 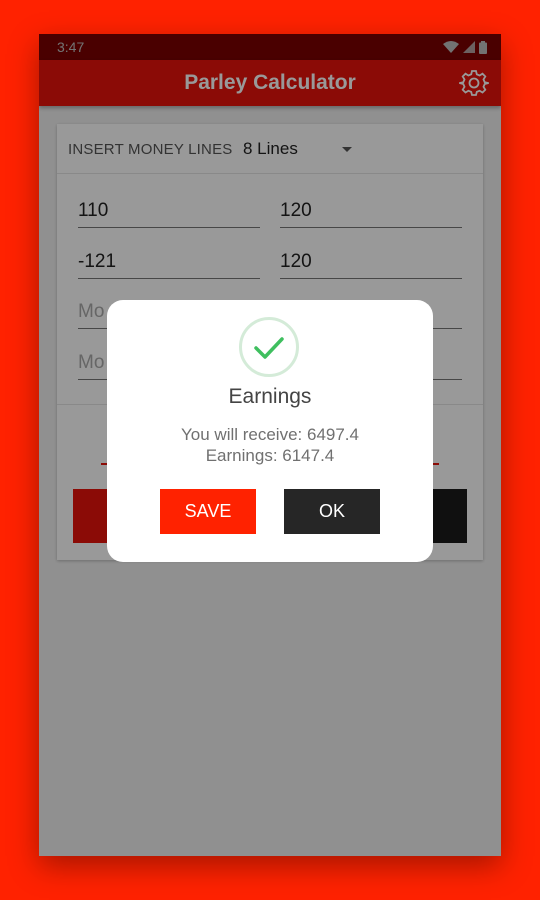 I want to click on receive-amount: You will receive: 6497.4, so click(x=270, y=434).